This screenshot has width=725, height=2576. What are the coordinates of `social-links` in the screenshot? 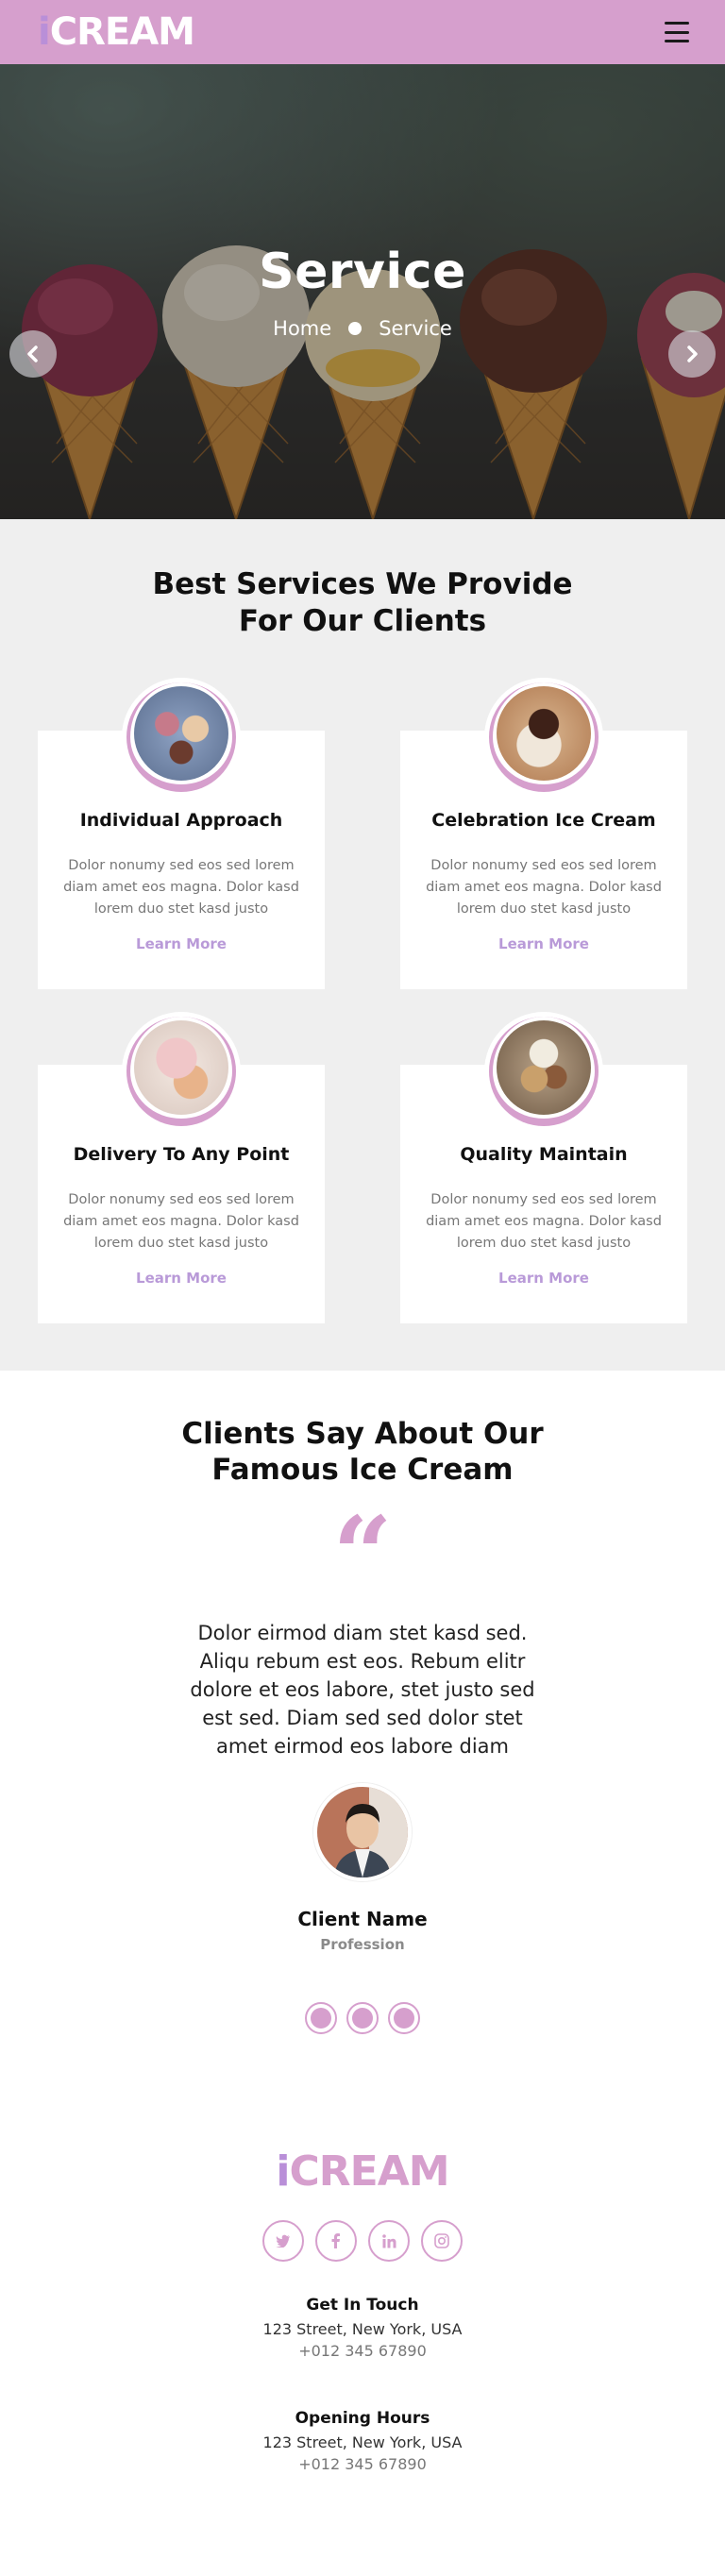 It's located at (362, 2241).